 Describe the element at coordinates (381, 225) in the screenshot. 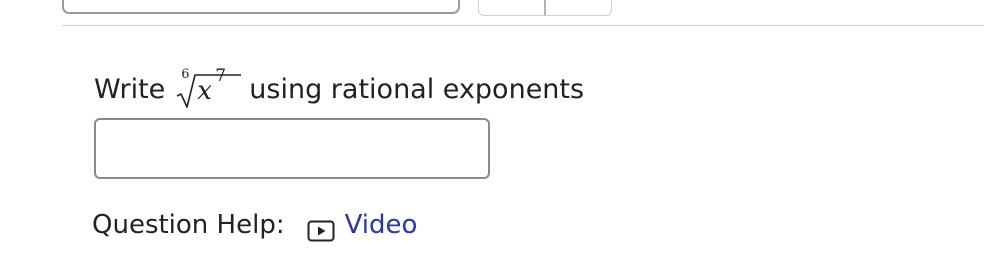

I see `video-link: Video` at that location.